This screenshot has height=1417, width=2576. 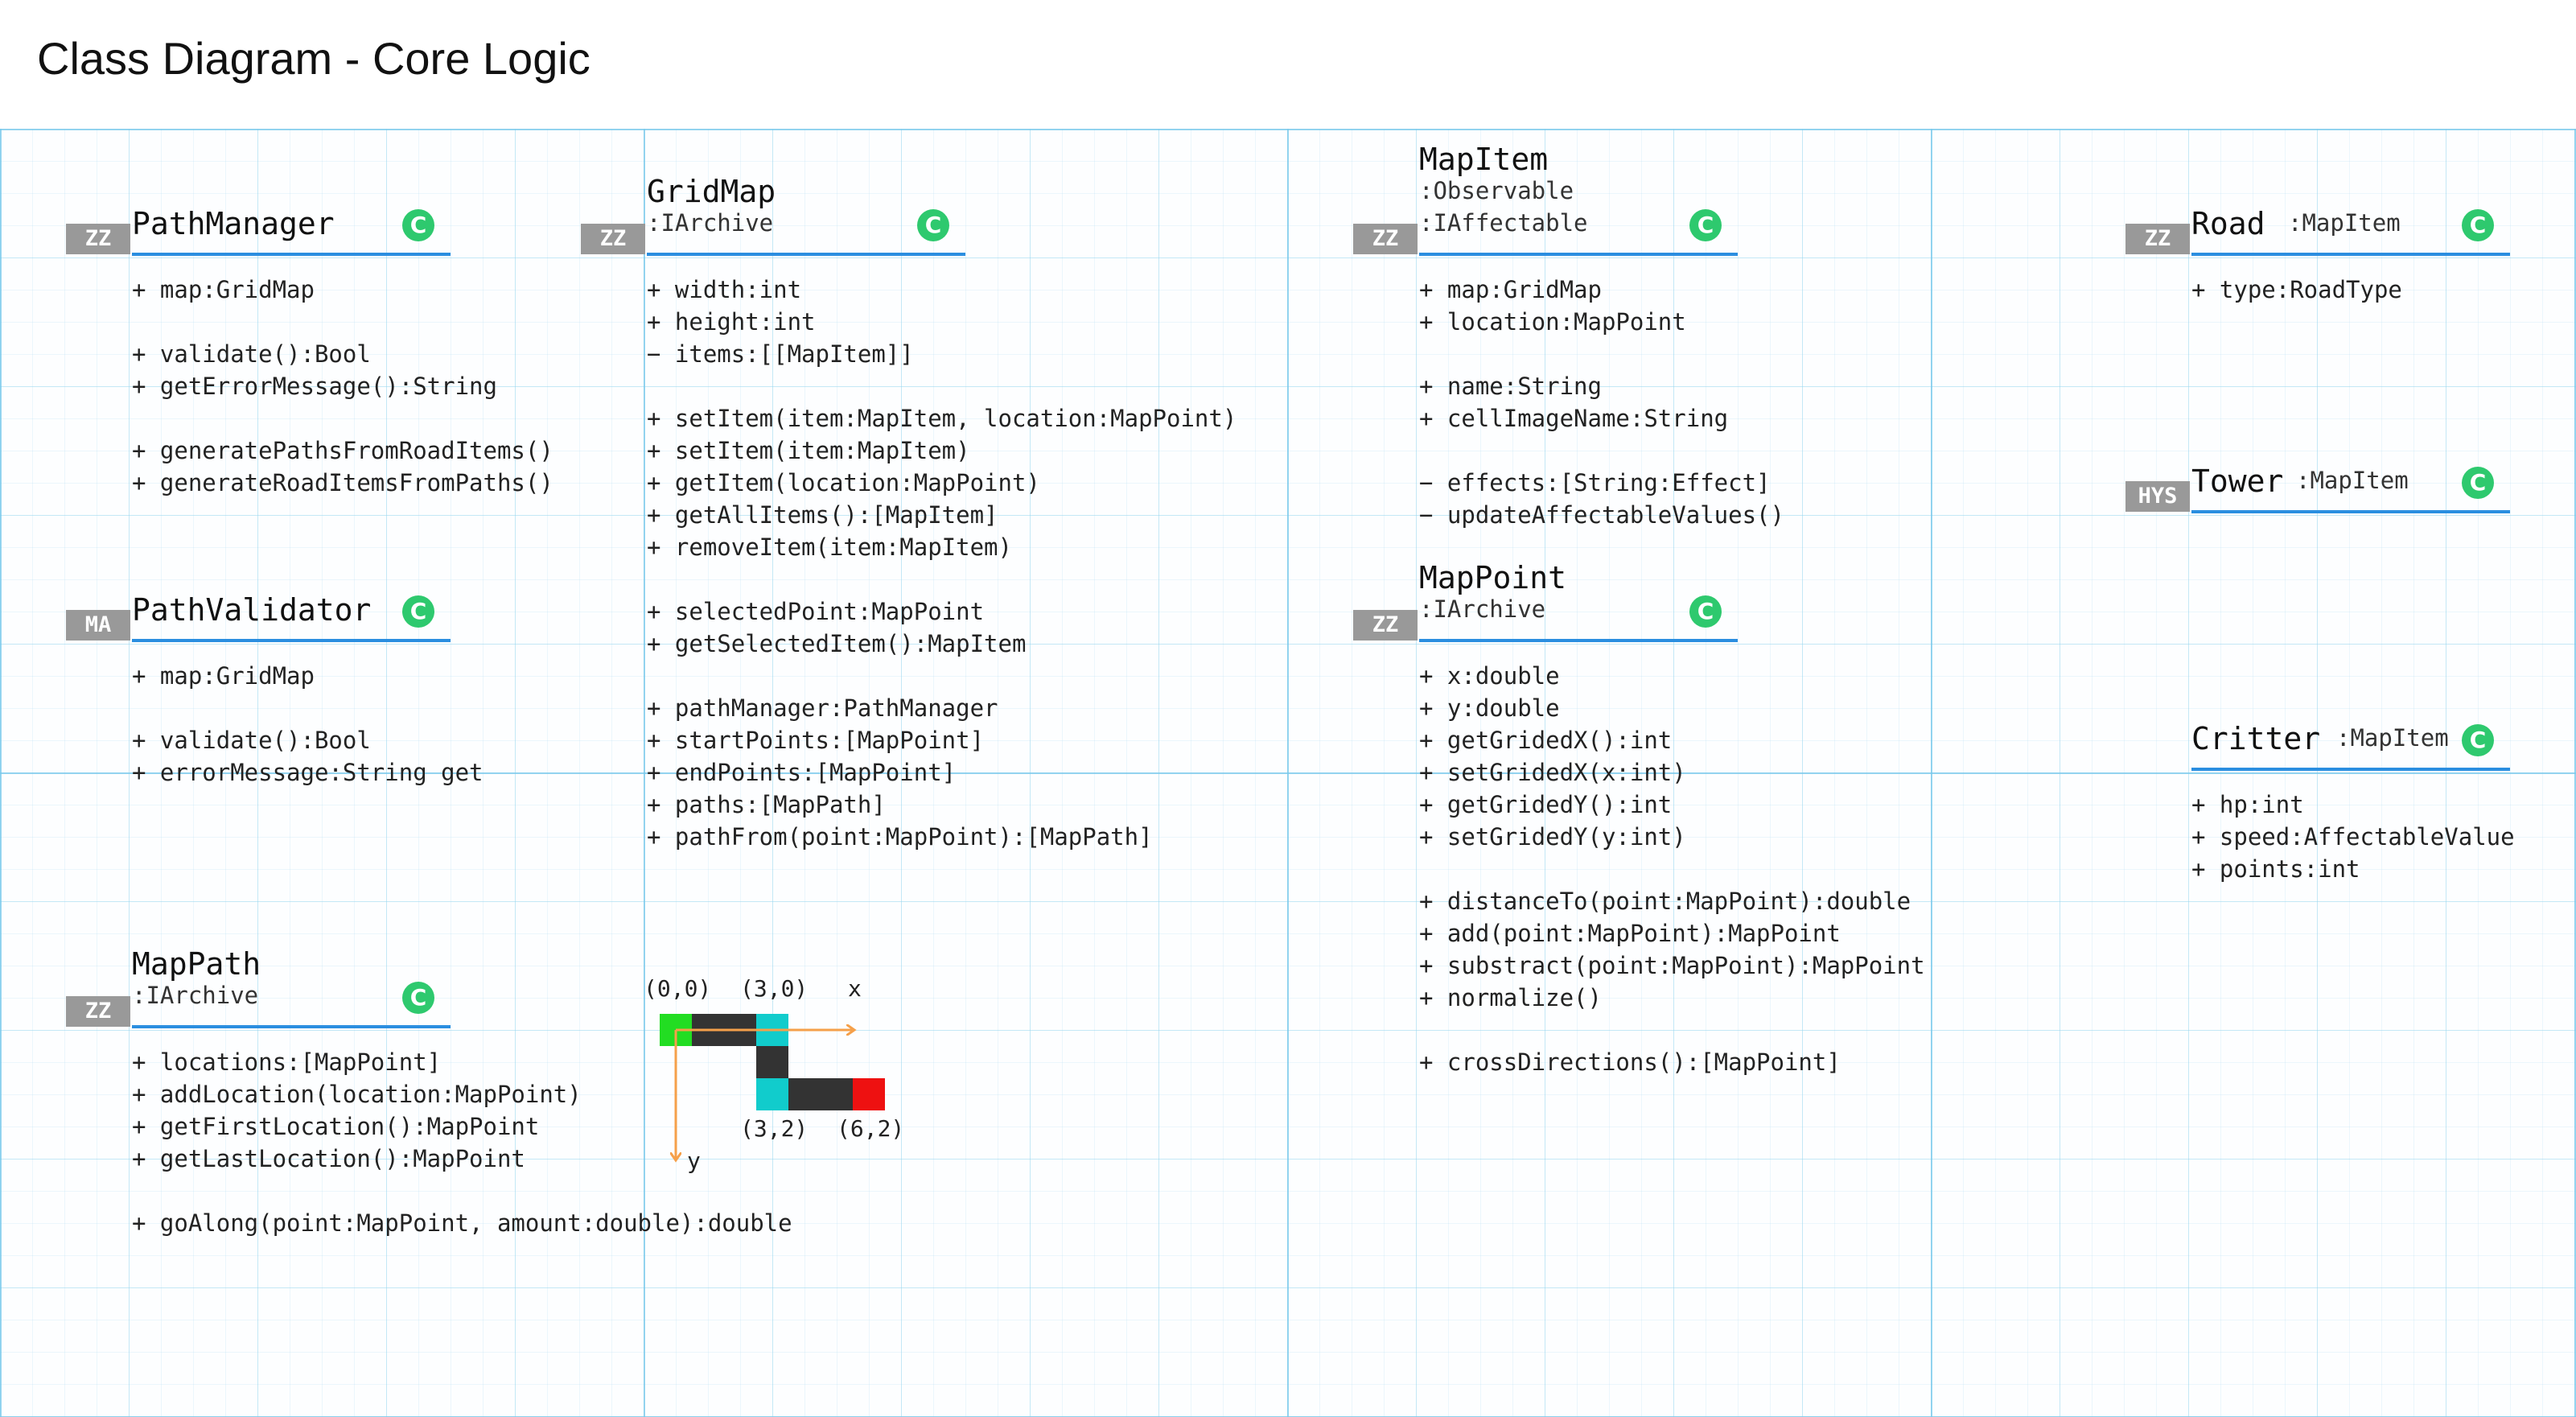 I want to click on class-member: + add(point:MapPoint):MapPoint, so click(x=1630, y=933).